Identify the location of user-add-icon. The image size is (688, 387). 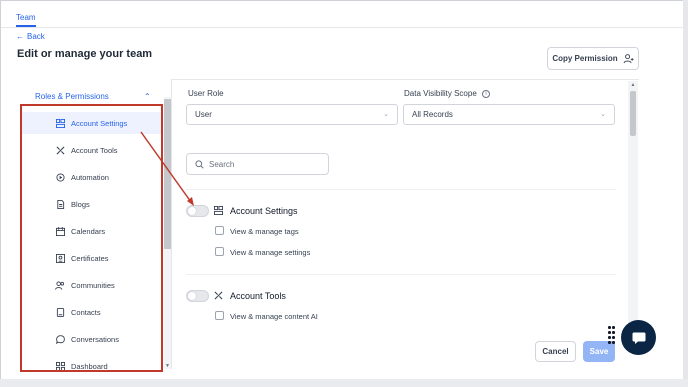
(628, 59).